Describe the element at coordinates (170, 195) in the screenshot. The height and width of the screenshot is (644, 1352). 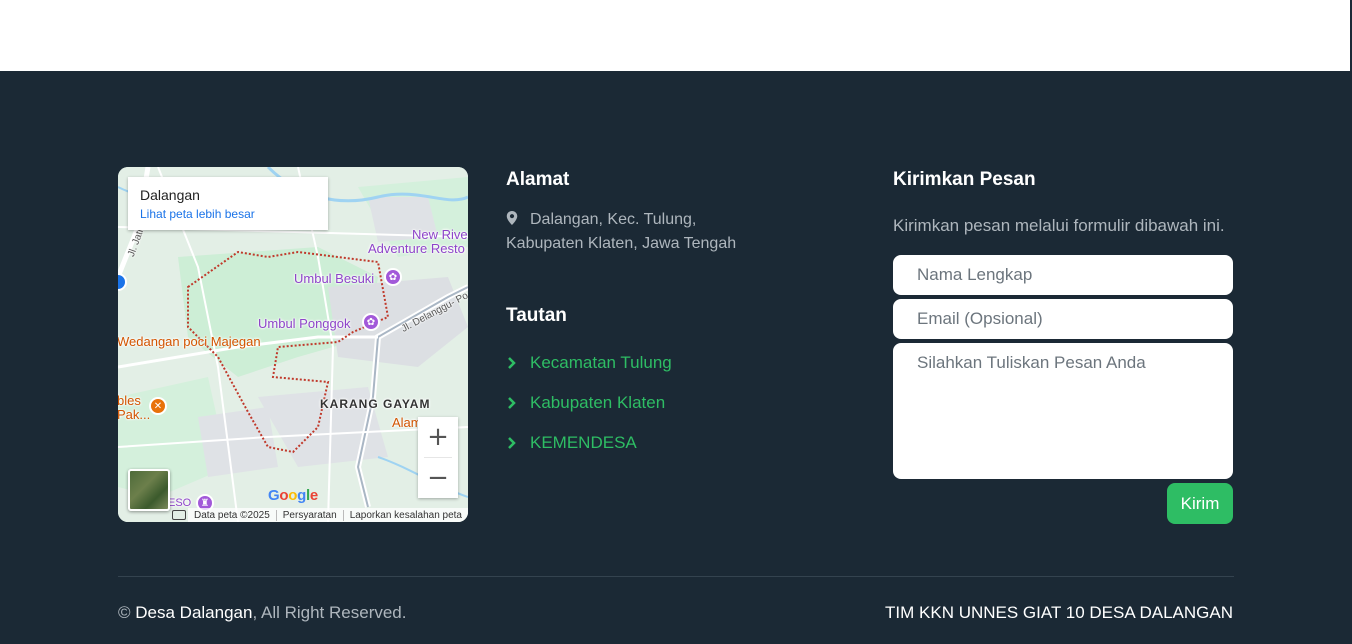
I see `map-place-name: Dalangan` at that location.